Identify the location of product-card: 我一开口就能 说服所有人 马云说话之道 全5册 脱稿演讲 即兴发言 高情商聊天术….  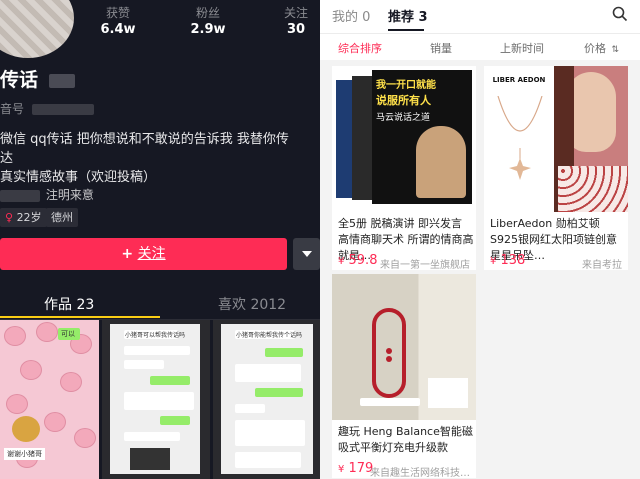
(404, 168).